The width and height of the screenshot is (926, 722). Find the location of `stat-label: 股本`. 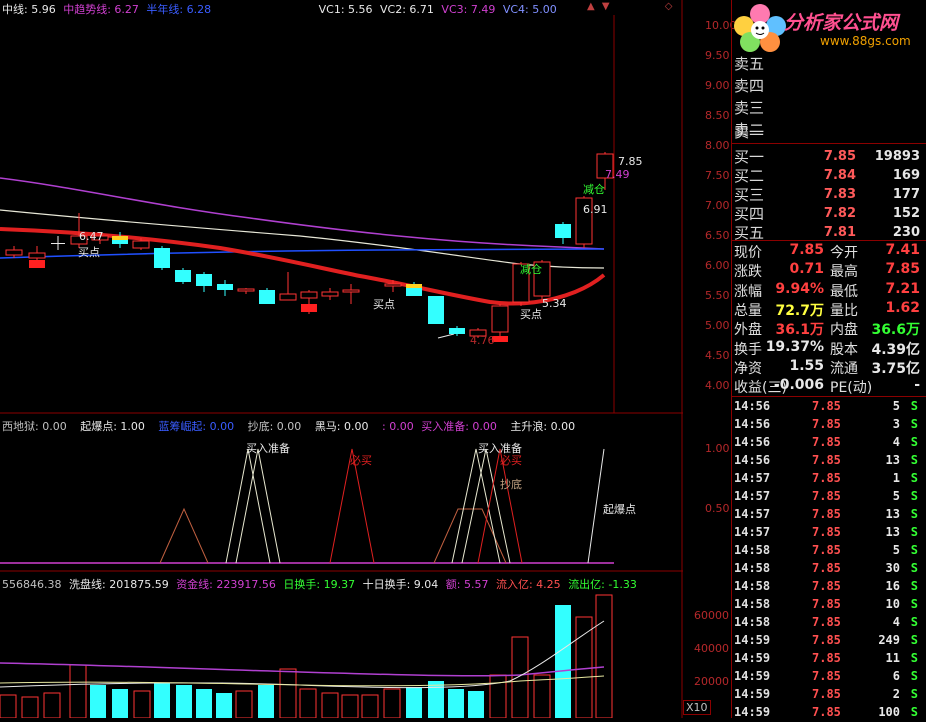

stat-label: 股本 is located at coordinates (844, 349).